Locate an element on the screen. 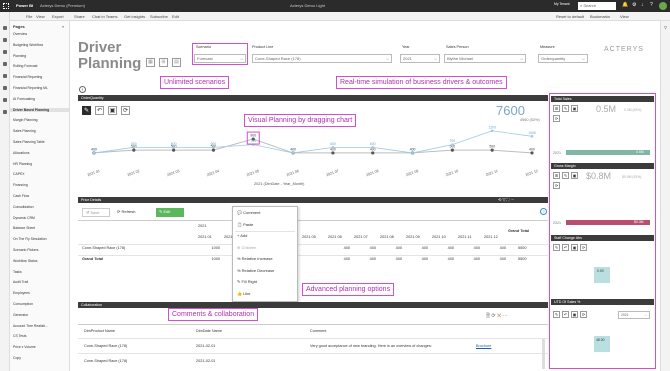 Image resolution: width=670 pixels, height=371 pixels. page-item: Consolidation is located at coordinates (23, 207).